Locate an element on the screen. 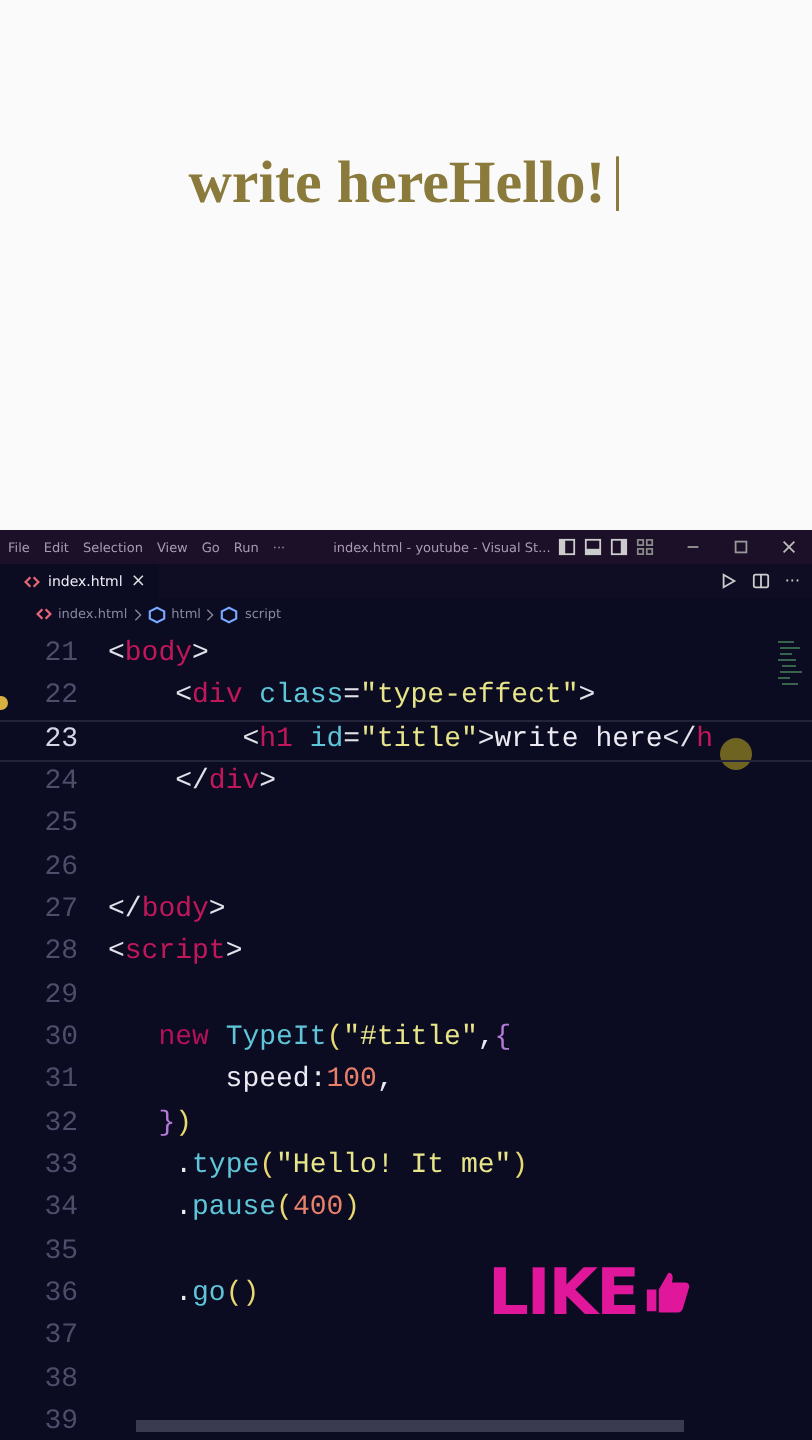 Image resolution: width=812 pixels, height=1440 pixels. close-icon is located at coordinates (789, 547).